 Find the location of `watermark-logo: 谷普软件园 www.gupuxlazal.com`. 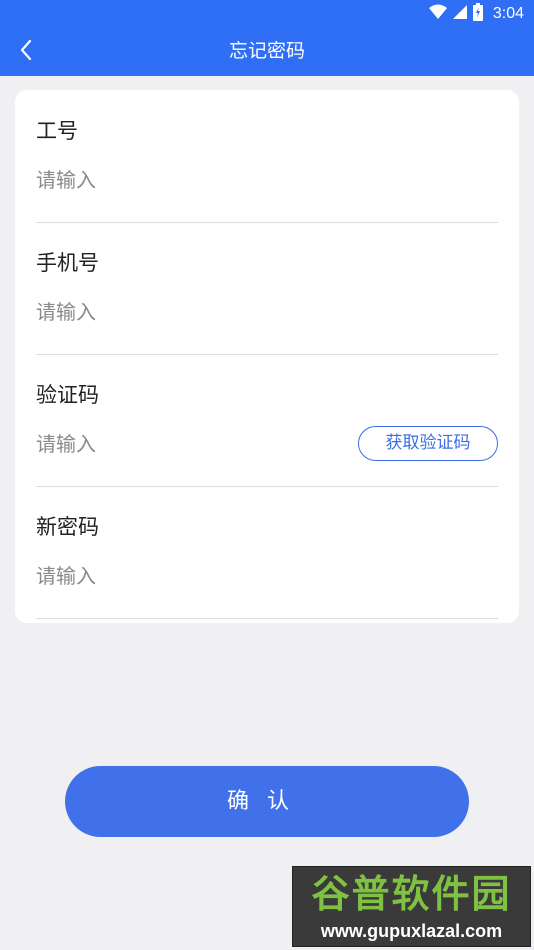

watermark-logo: 谷普软件园 www.gupuxlazal.com is located at coordinates (411, 906).